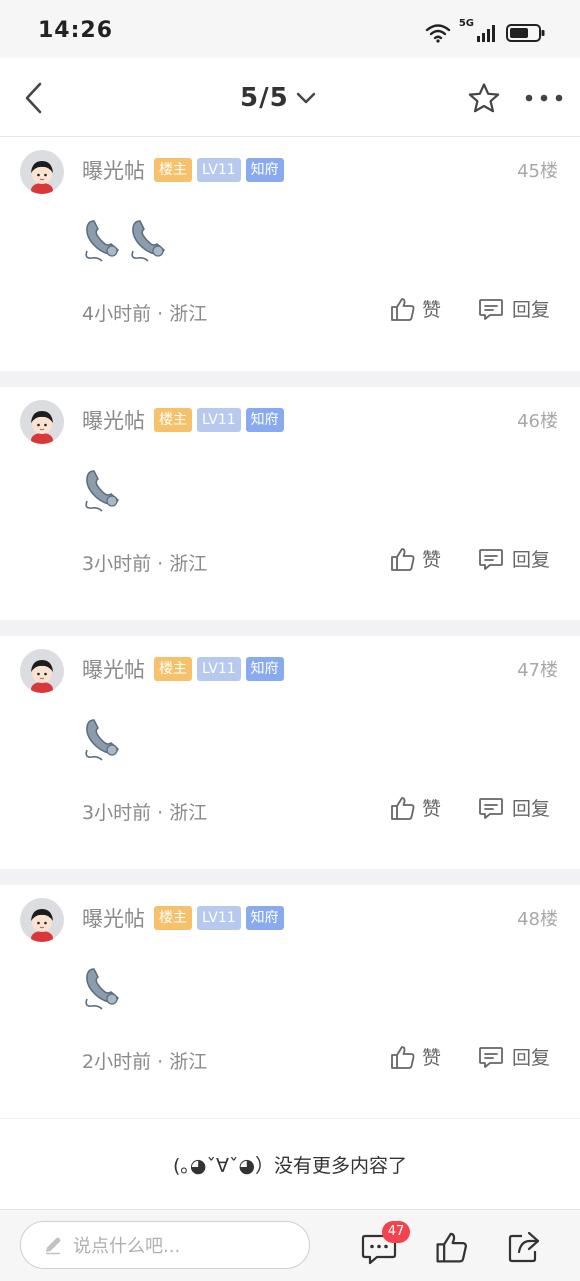 This screenshot has height=1281, width=580. What do you see at coordinates (305, 98) in the screenshot?
I see `chevron-down-icon` at bounding box center [305, 98].